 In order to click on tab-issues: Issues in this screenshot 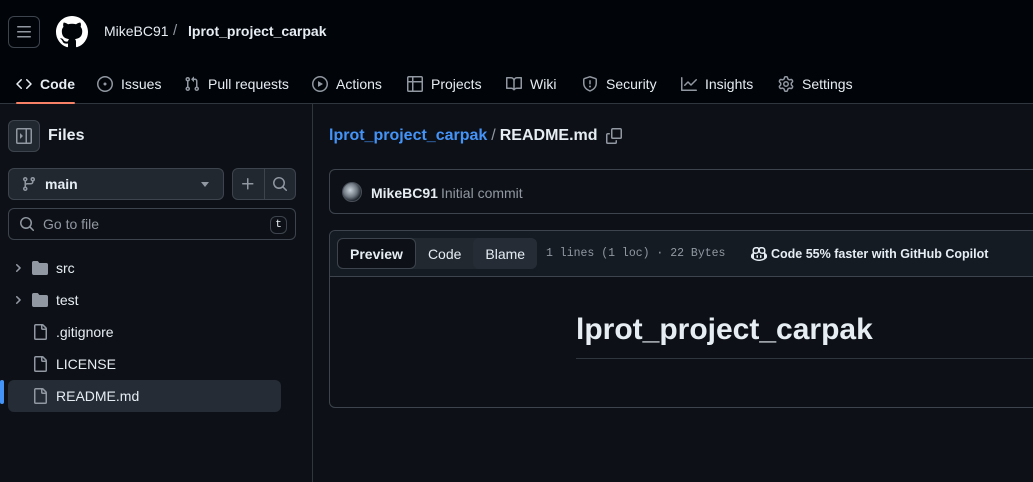, I will do `click(129, 84)`.